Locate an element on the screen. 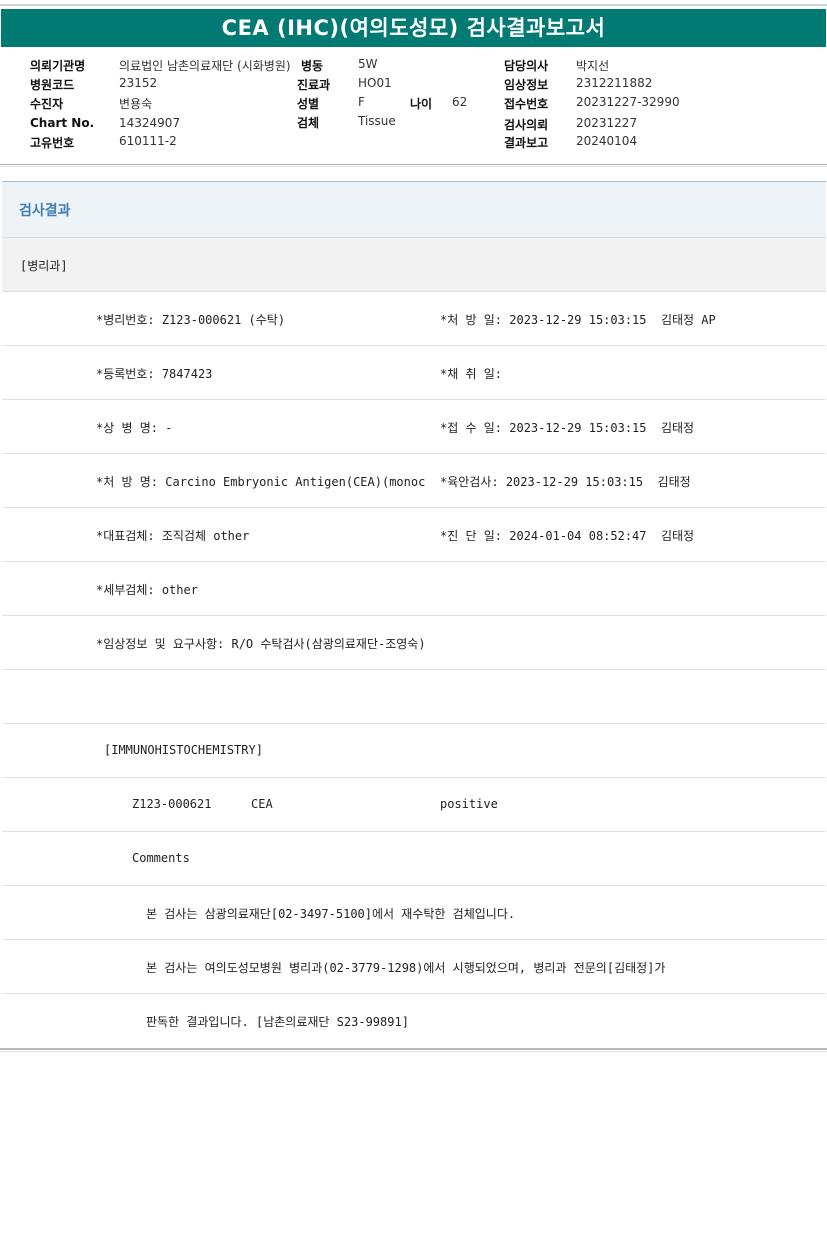 The image size is (827, 1240). doctor-value: 박지선 is located at coordinates (593, 66).